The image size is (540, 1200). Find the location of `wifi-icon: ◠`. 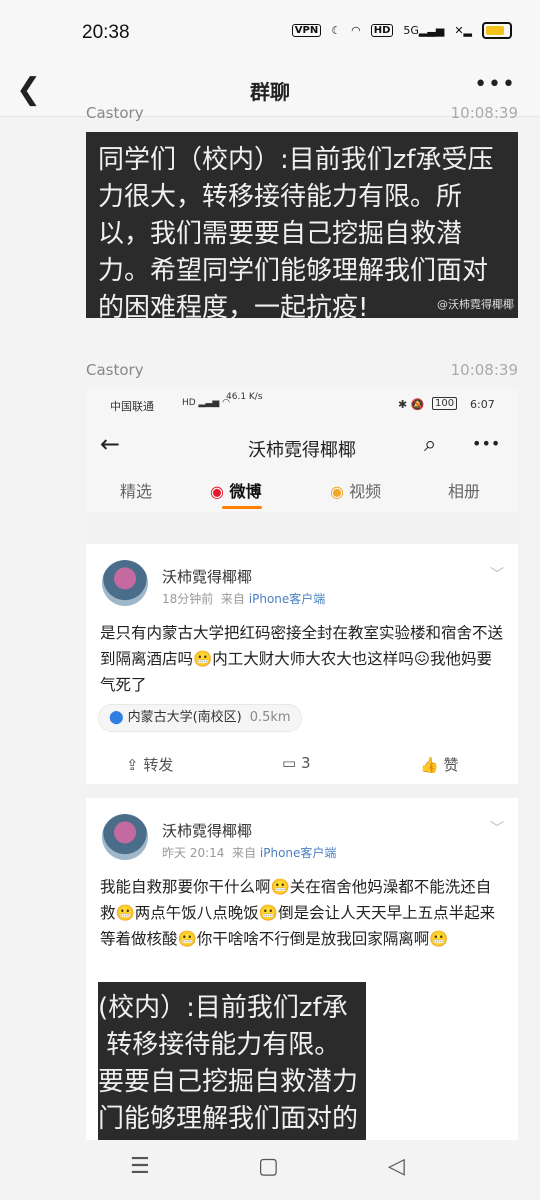

wifi-icon: ◠ is located at coordinates (356, 30).